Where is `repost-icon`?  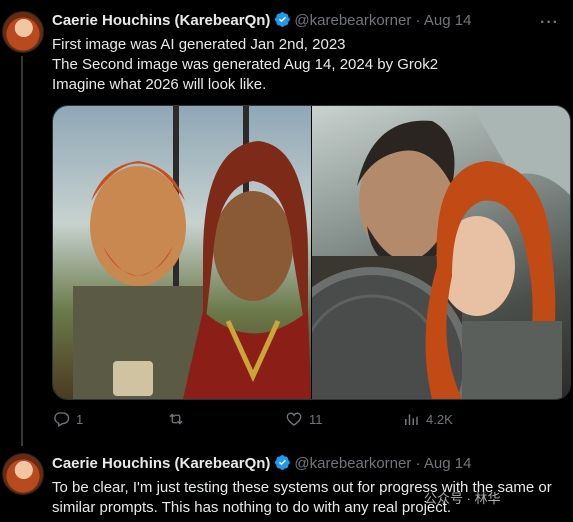 repost-icon is located at coordinates (176, 419).